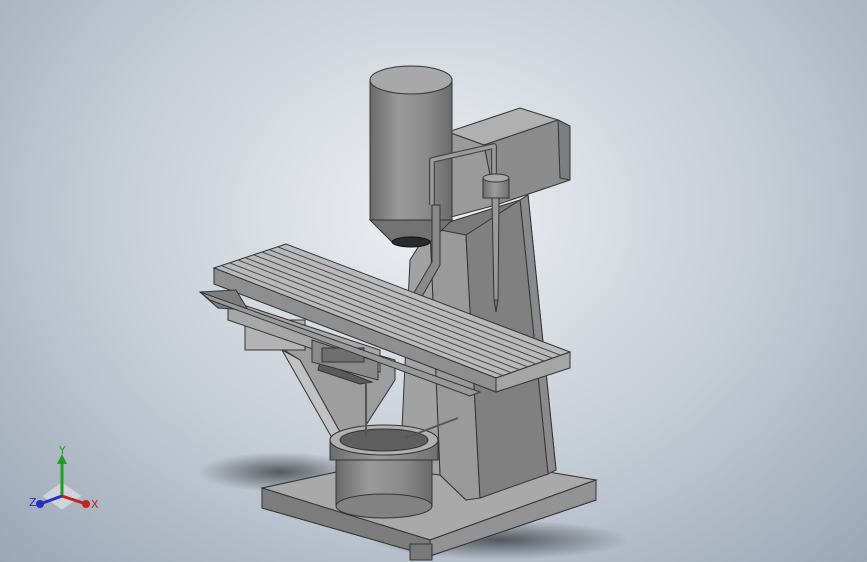 This screenshot has height=562, width=867. What do you see at coordinates (86, 504) in the screenshot?
I see `x-axis-tip` at bounding box center [86, 504].